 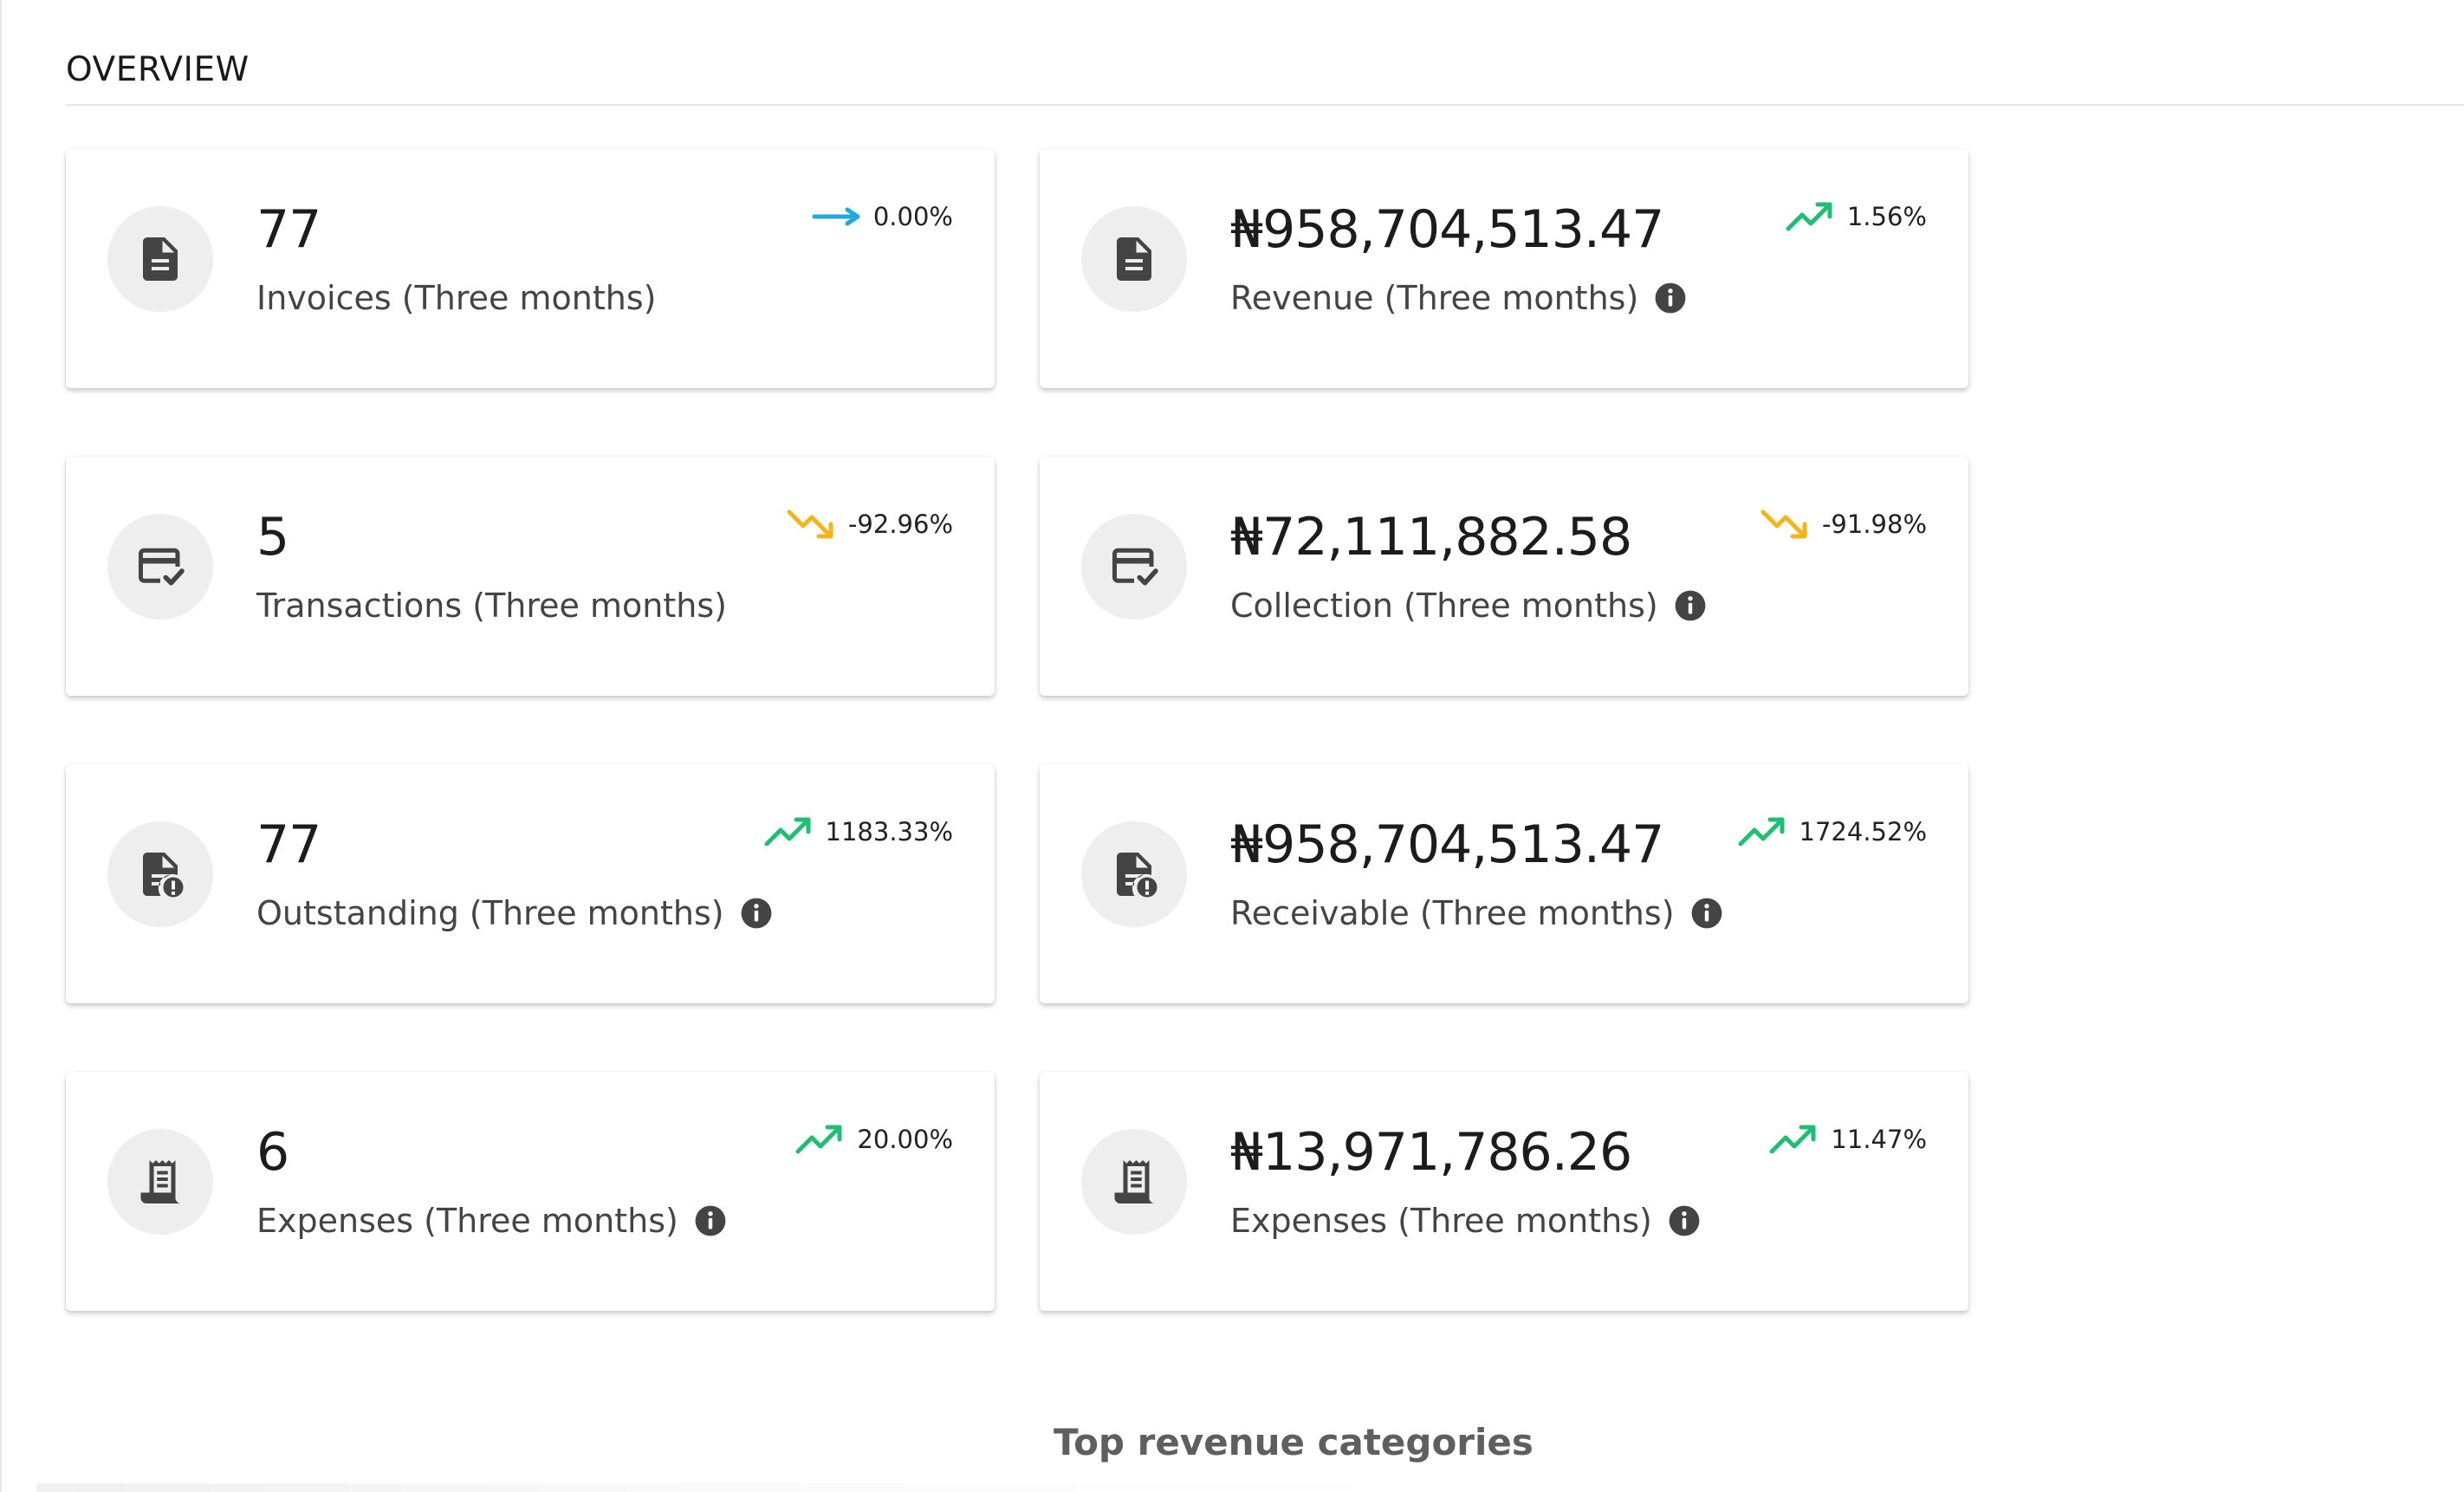 What do you see at coordinates (729, 1487) in the screenshot?
I see `next-section-edge` at bounding box center [729, 1487].